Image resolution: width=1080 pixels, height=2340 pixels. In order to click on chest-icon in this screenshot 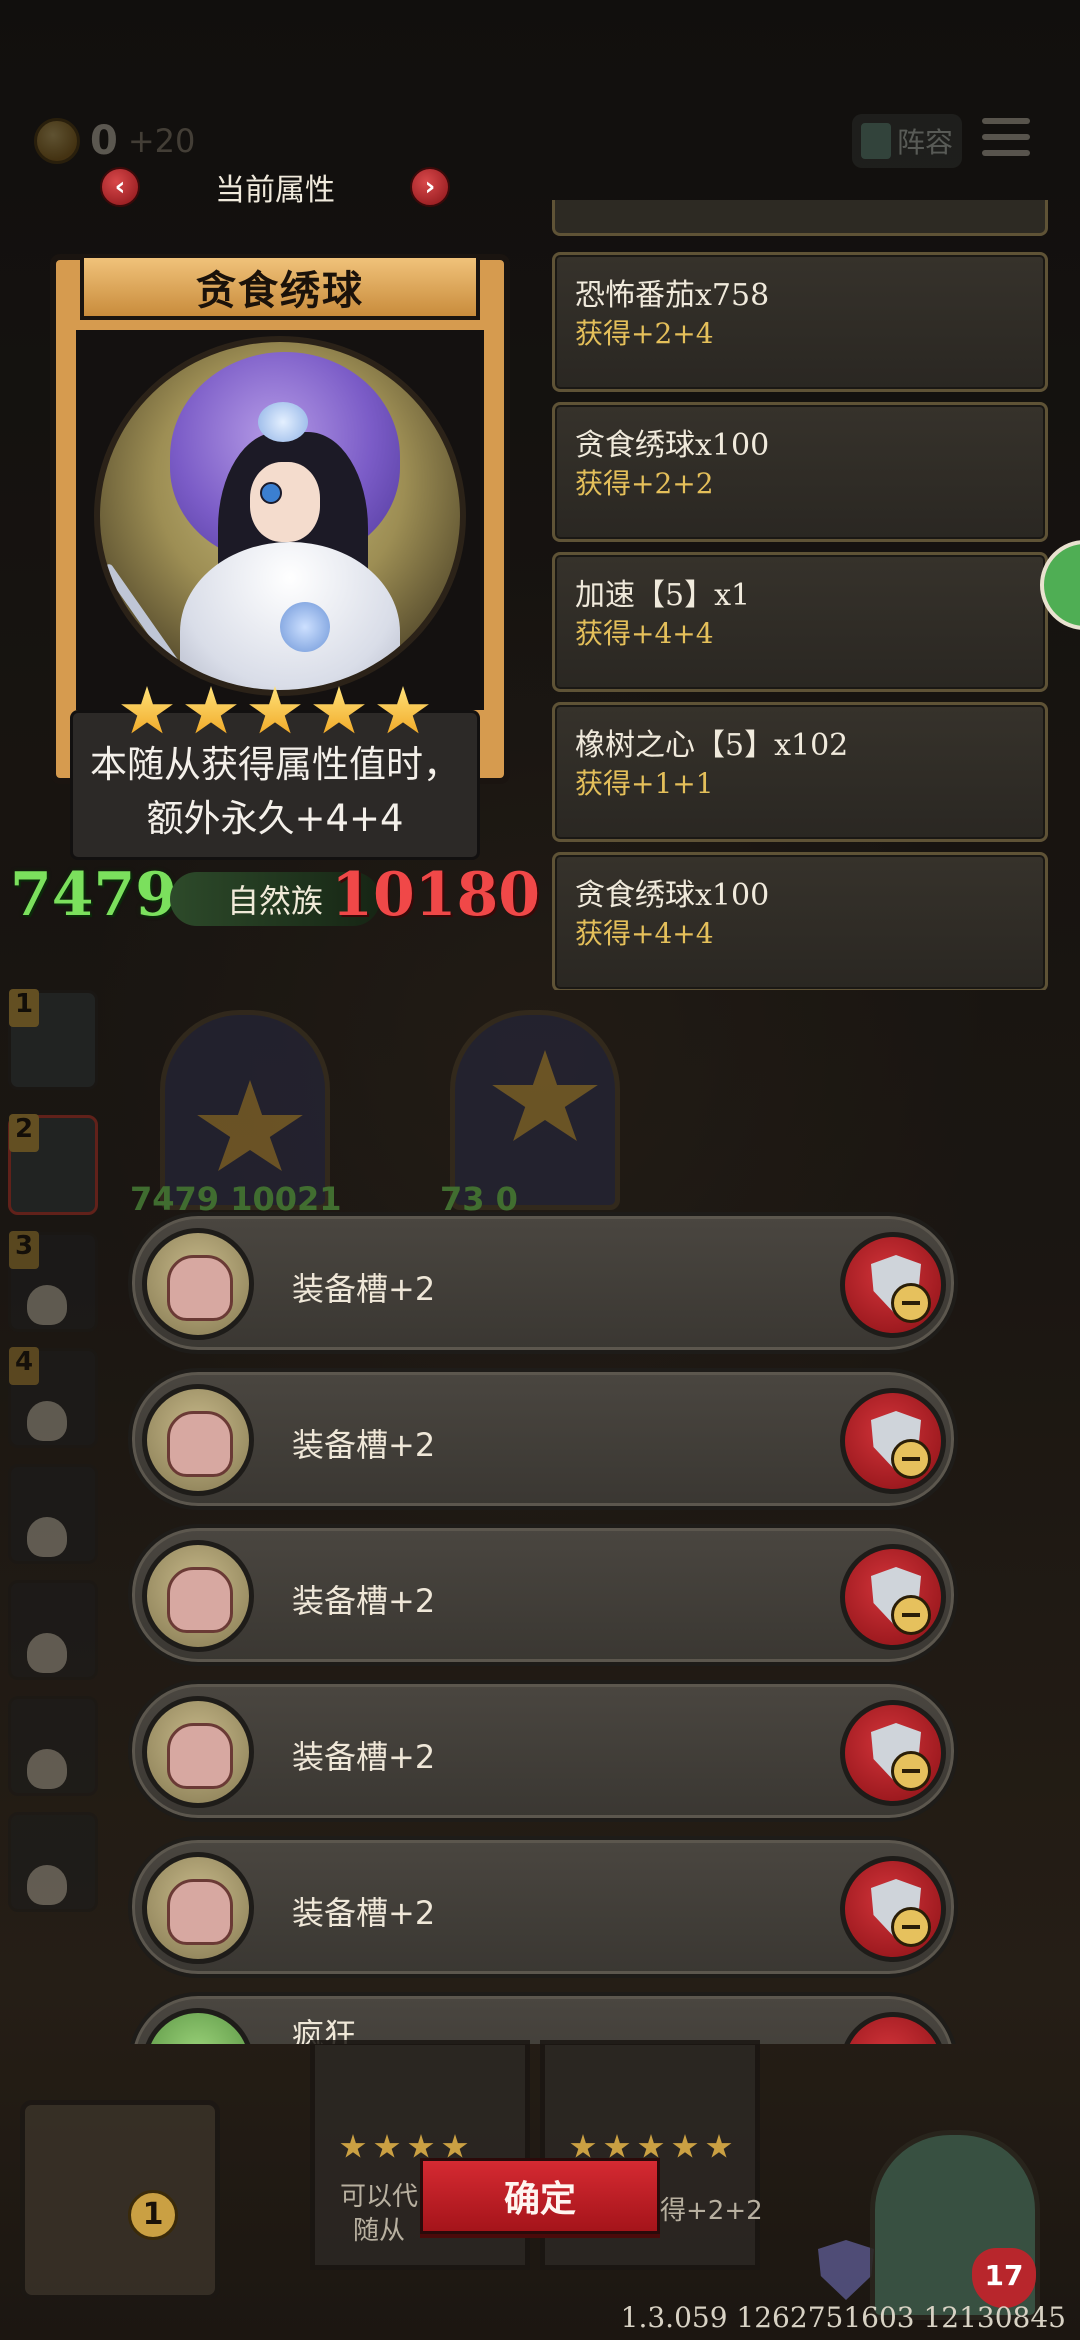, I will do `click(120, 2200)`.